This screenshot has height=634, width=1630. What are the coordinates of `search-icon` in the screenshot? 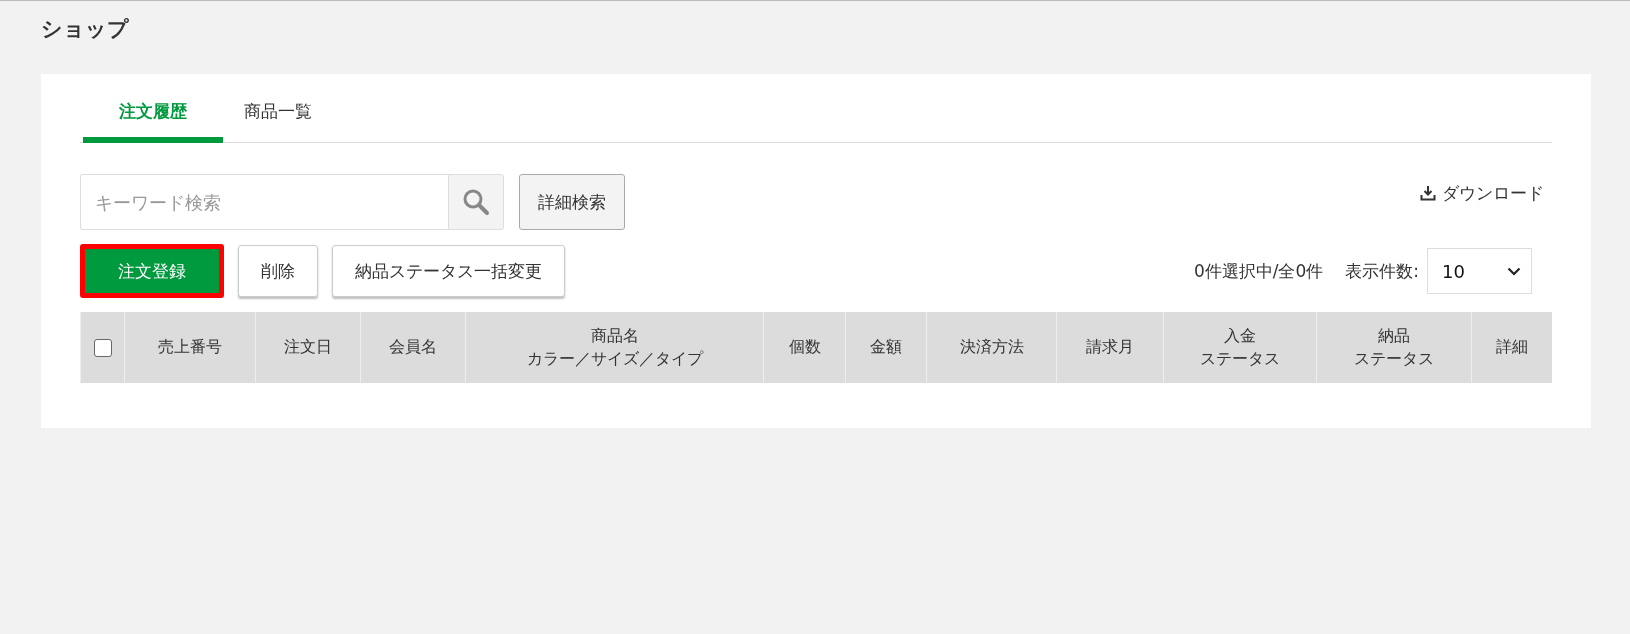 It's located at (476, 202).